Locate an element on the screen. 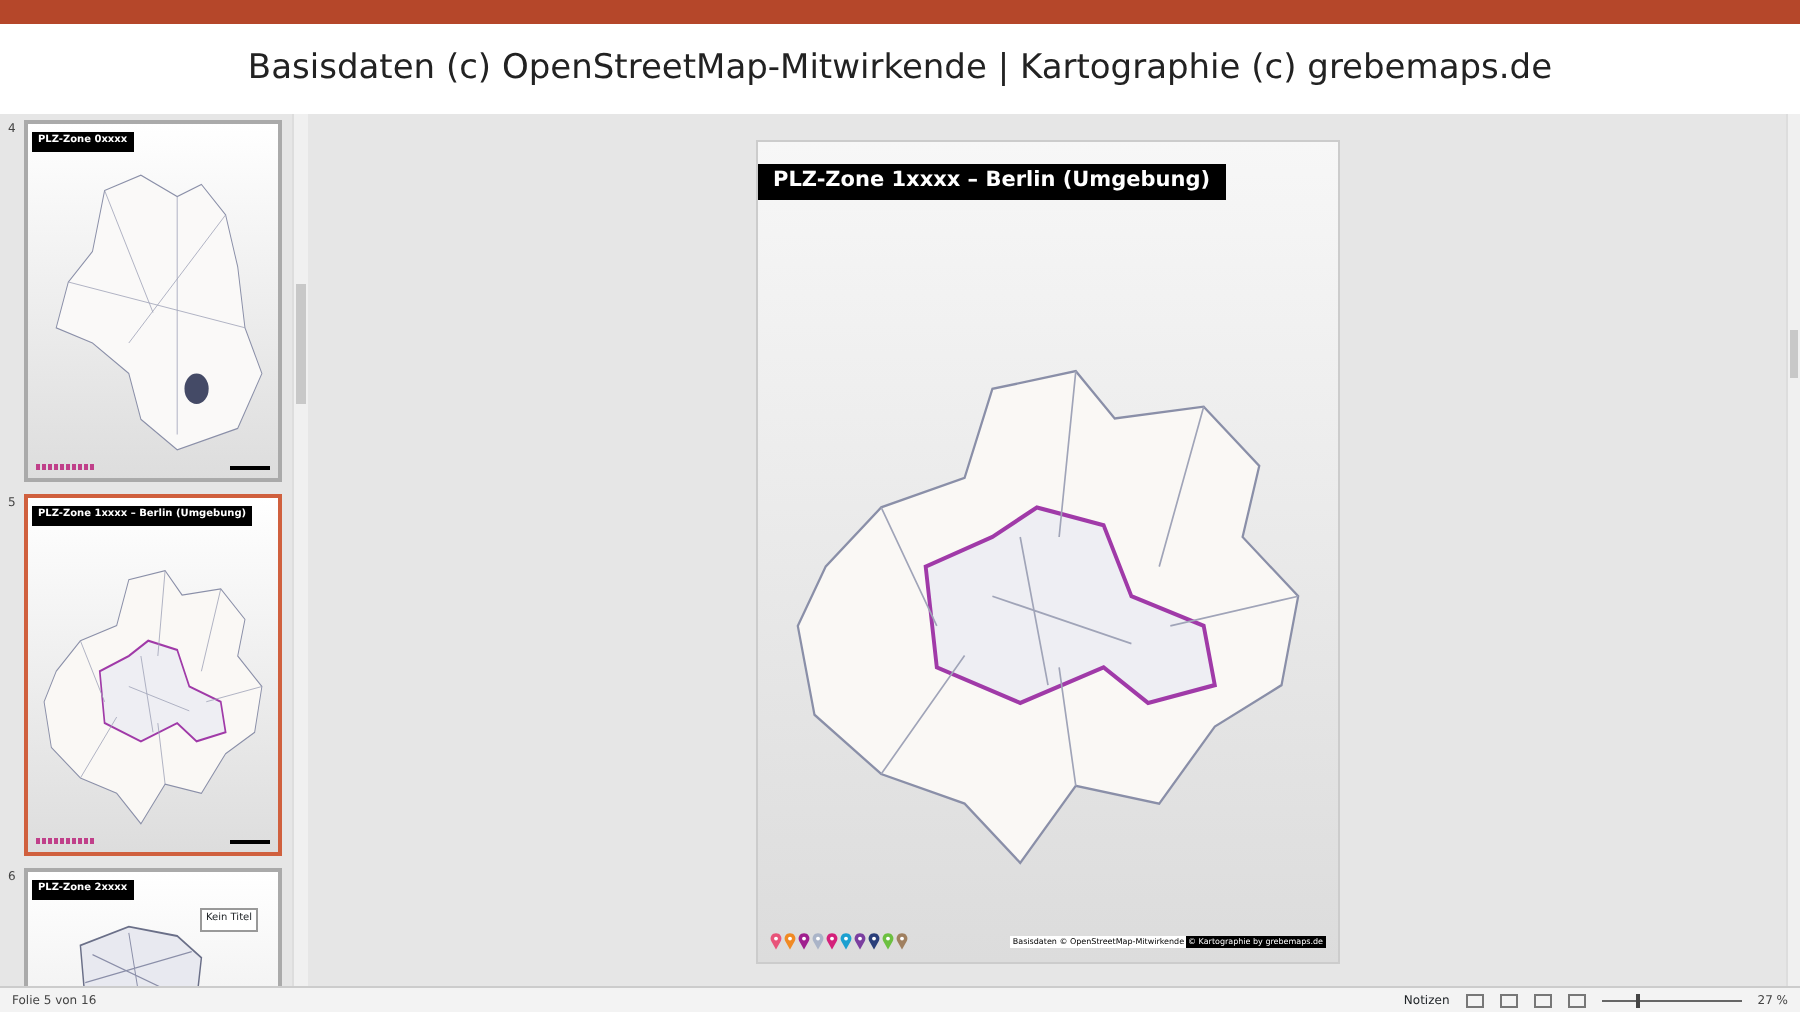 This screenshot has width=1800, height=1012. view-sorter-icon is located at coordinates (1508, 1000).